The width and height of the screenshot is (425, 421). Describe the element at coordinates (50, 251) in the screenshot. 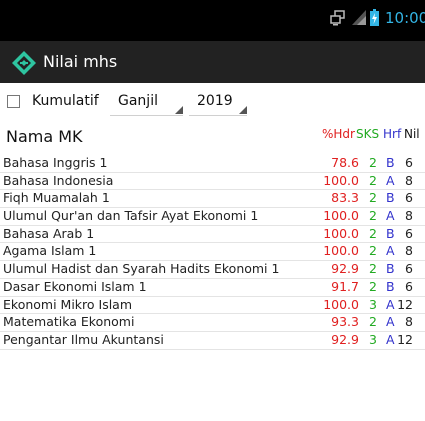

I see `course-name: Agama Islam 1` at that location.